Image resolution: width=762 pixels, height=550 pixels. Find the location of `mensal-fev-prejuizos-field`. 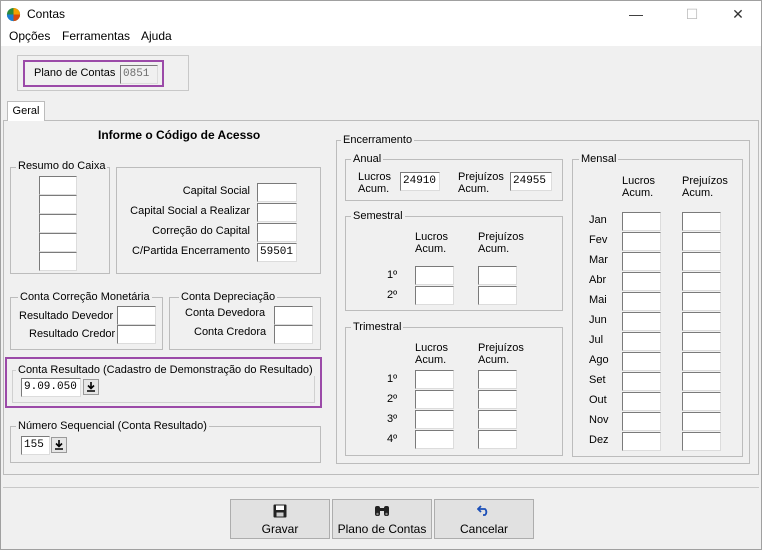

mensal-fev-prejuizos-field is located at coordinates (701, 241).